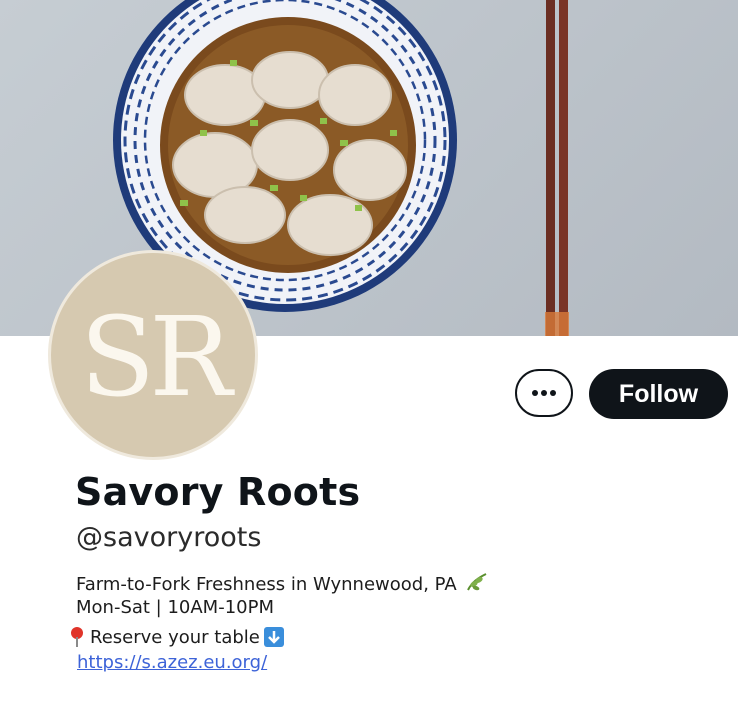 The height and width of the screenshot is (702, 738). What do you see at coordinates (175, 607) in the screenshot?
I see `bio-line-hours: Mon-Sat | 10AM-10PM` at bounding box center [175, 607].